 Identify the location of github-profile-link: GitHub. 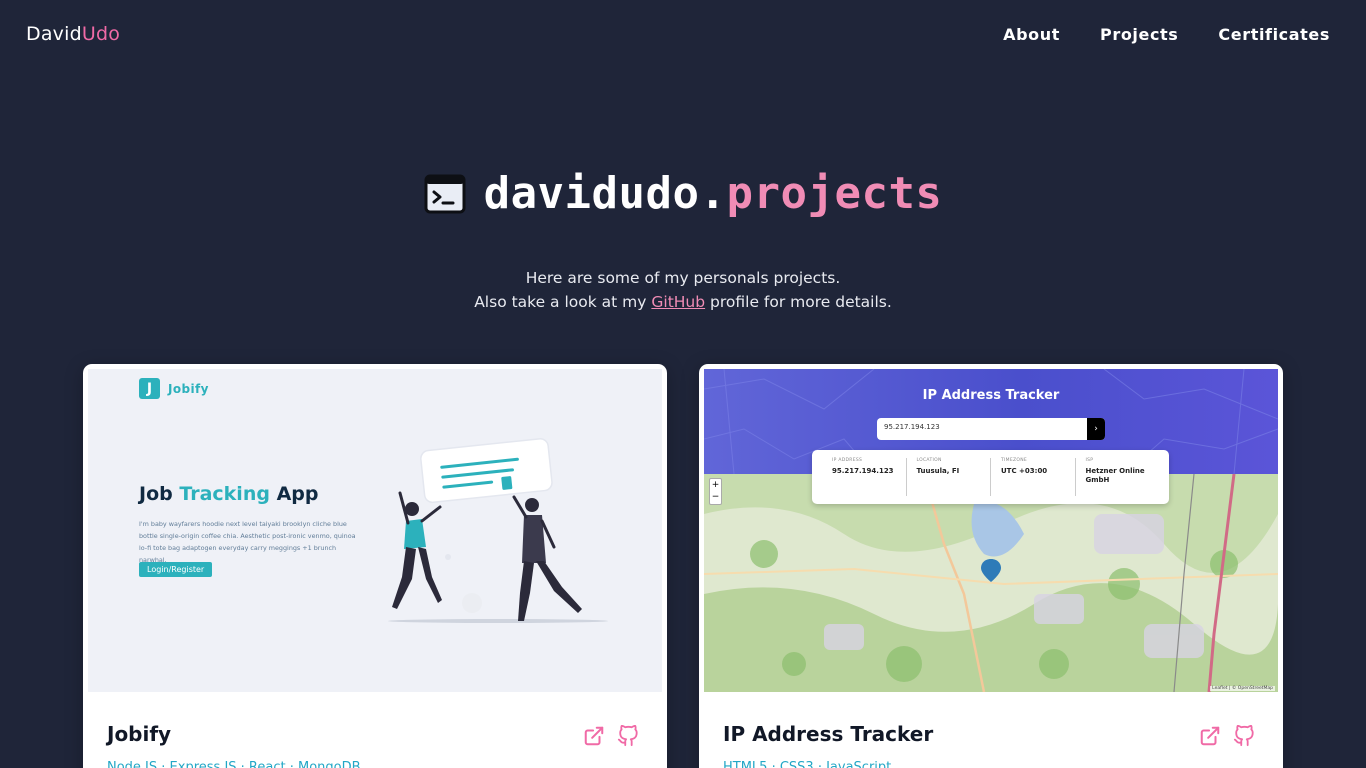
(678, 302).